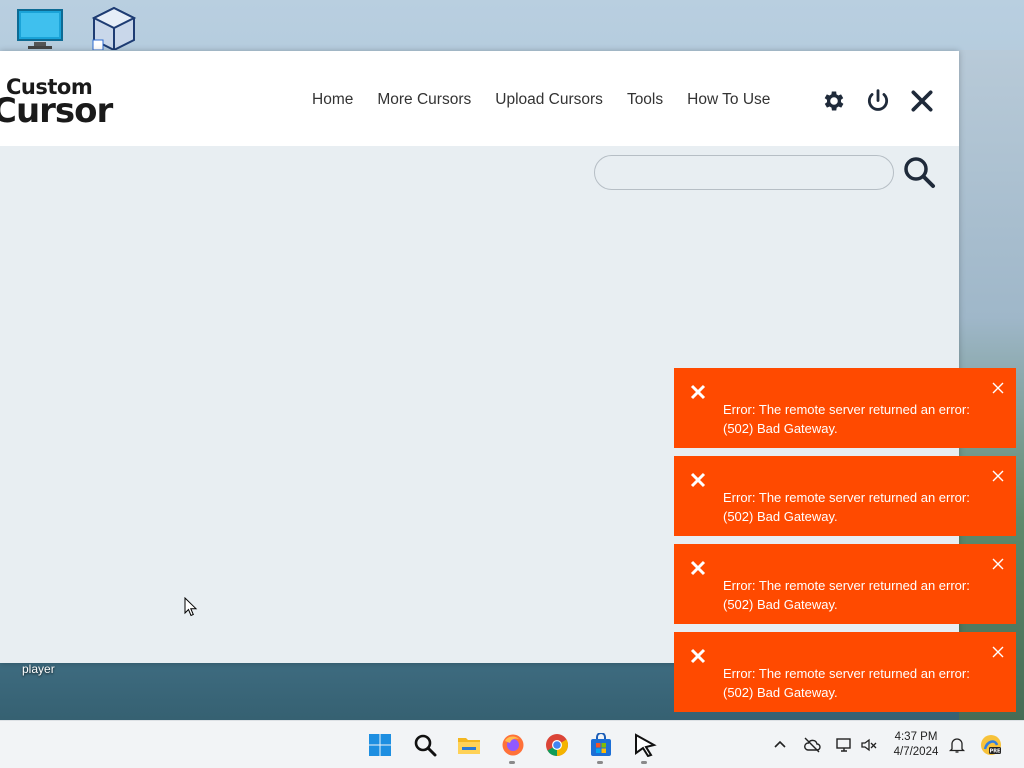 This screenshot has height=768, width=1024. I want to click on windows-start-icon, so click(380, 745).